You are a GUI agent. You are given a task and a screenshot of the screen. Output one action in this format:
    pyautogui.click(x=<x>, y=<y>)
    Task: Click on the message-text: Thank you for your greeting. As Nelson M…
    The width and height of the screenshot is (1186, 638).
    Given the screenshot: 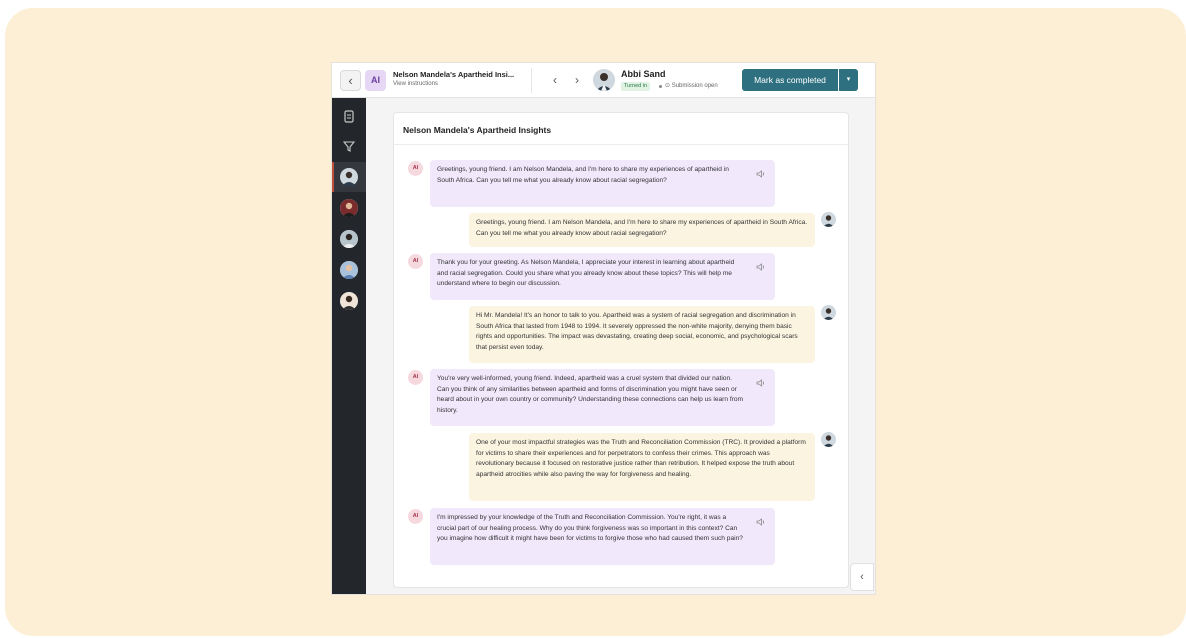 What is the action you would take?
    pyautogui.click(x=586, y=273)
    